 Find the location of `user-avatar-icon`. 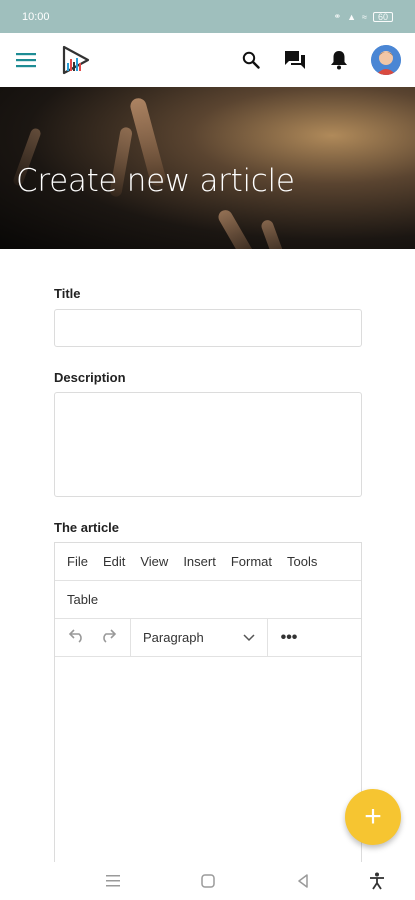

user-avatar-icon is located at coordinates (386, 60).